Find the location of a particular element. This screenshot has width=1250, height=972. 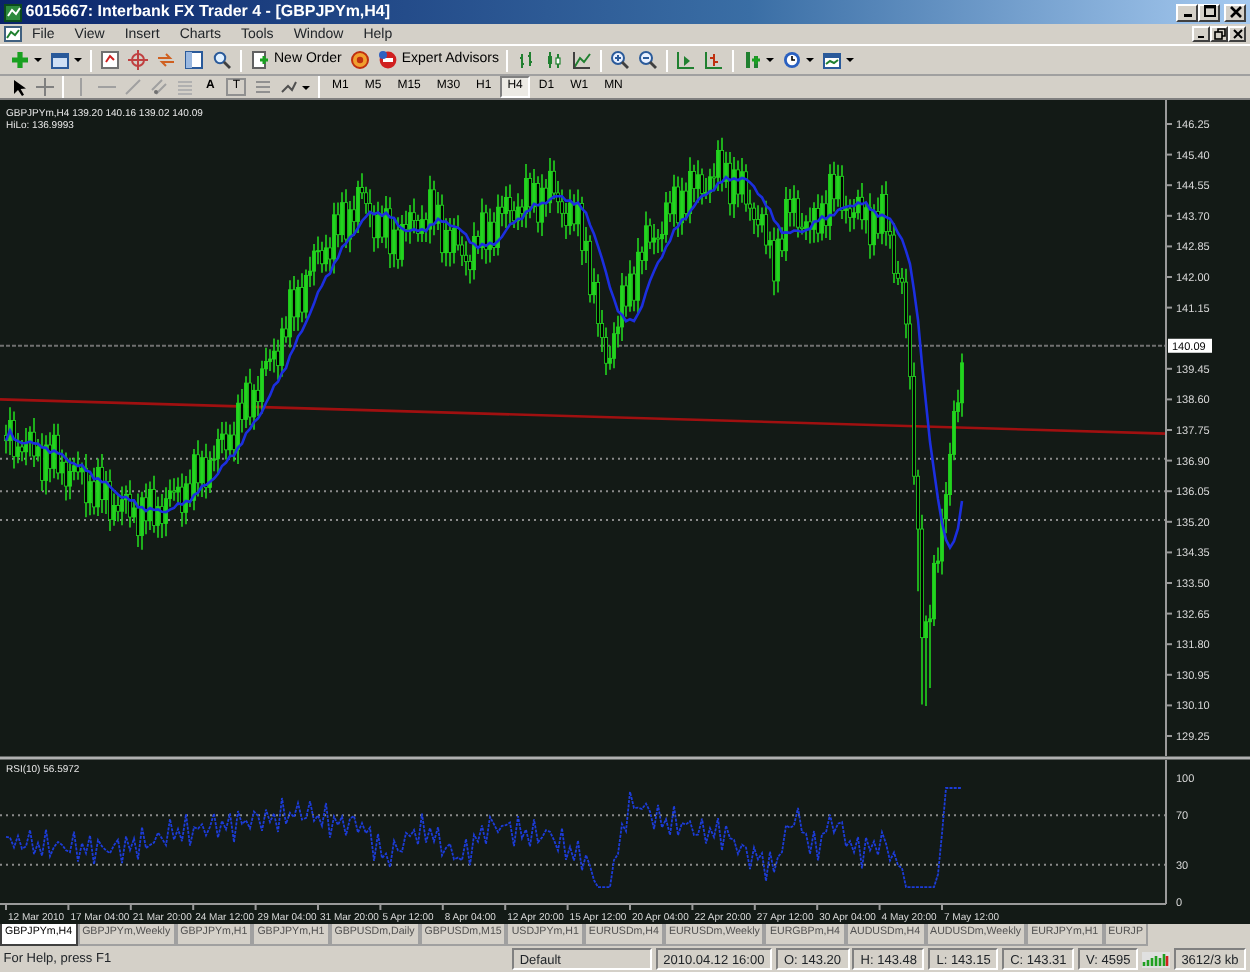

target-icon is located at coordinates (359, 60).